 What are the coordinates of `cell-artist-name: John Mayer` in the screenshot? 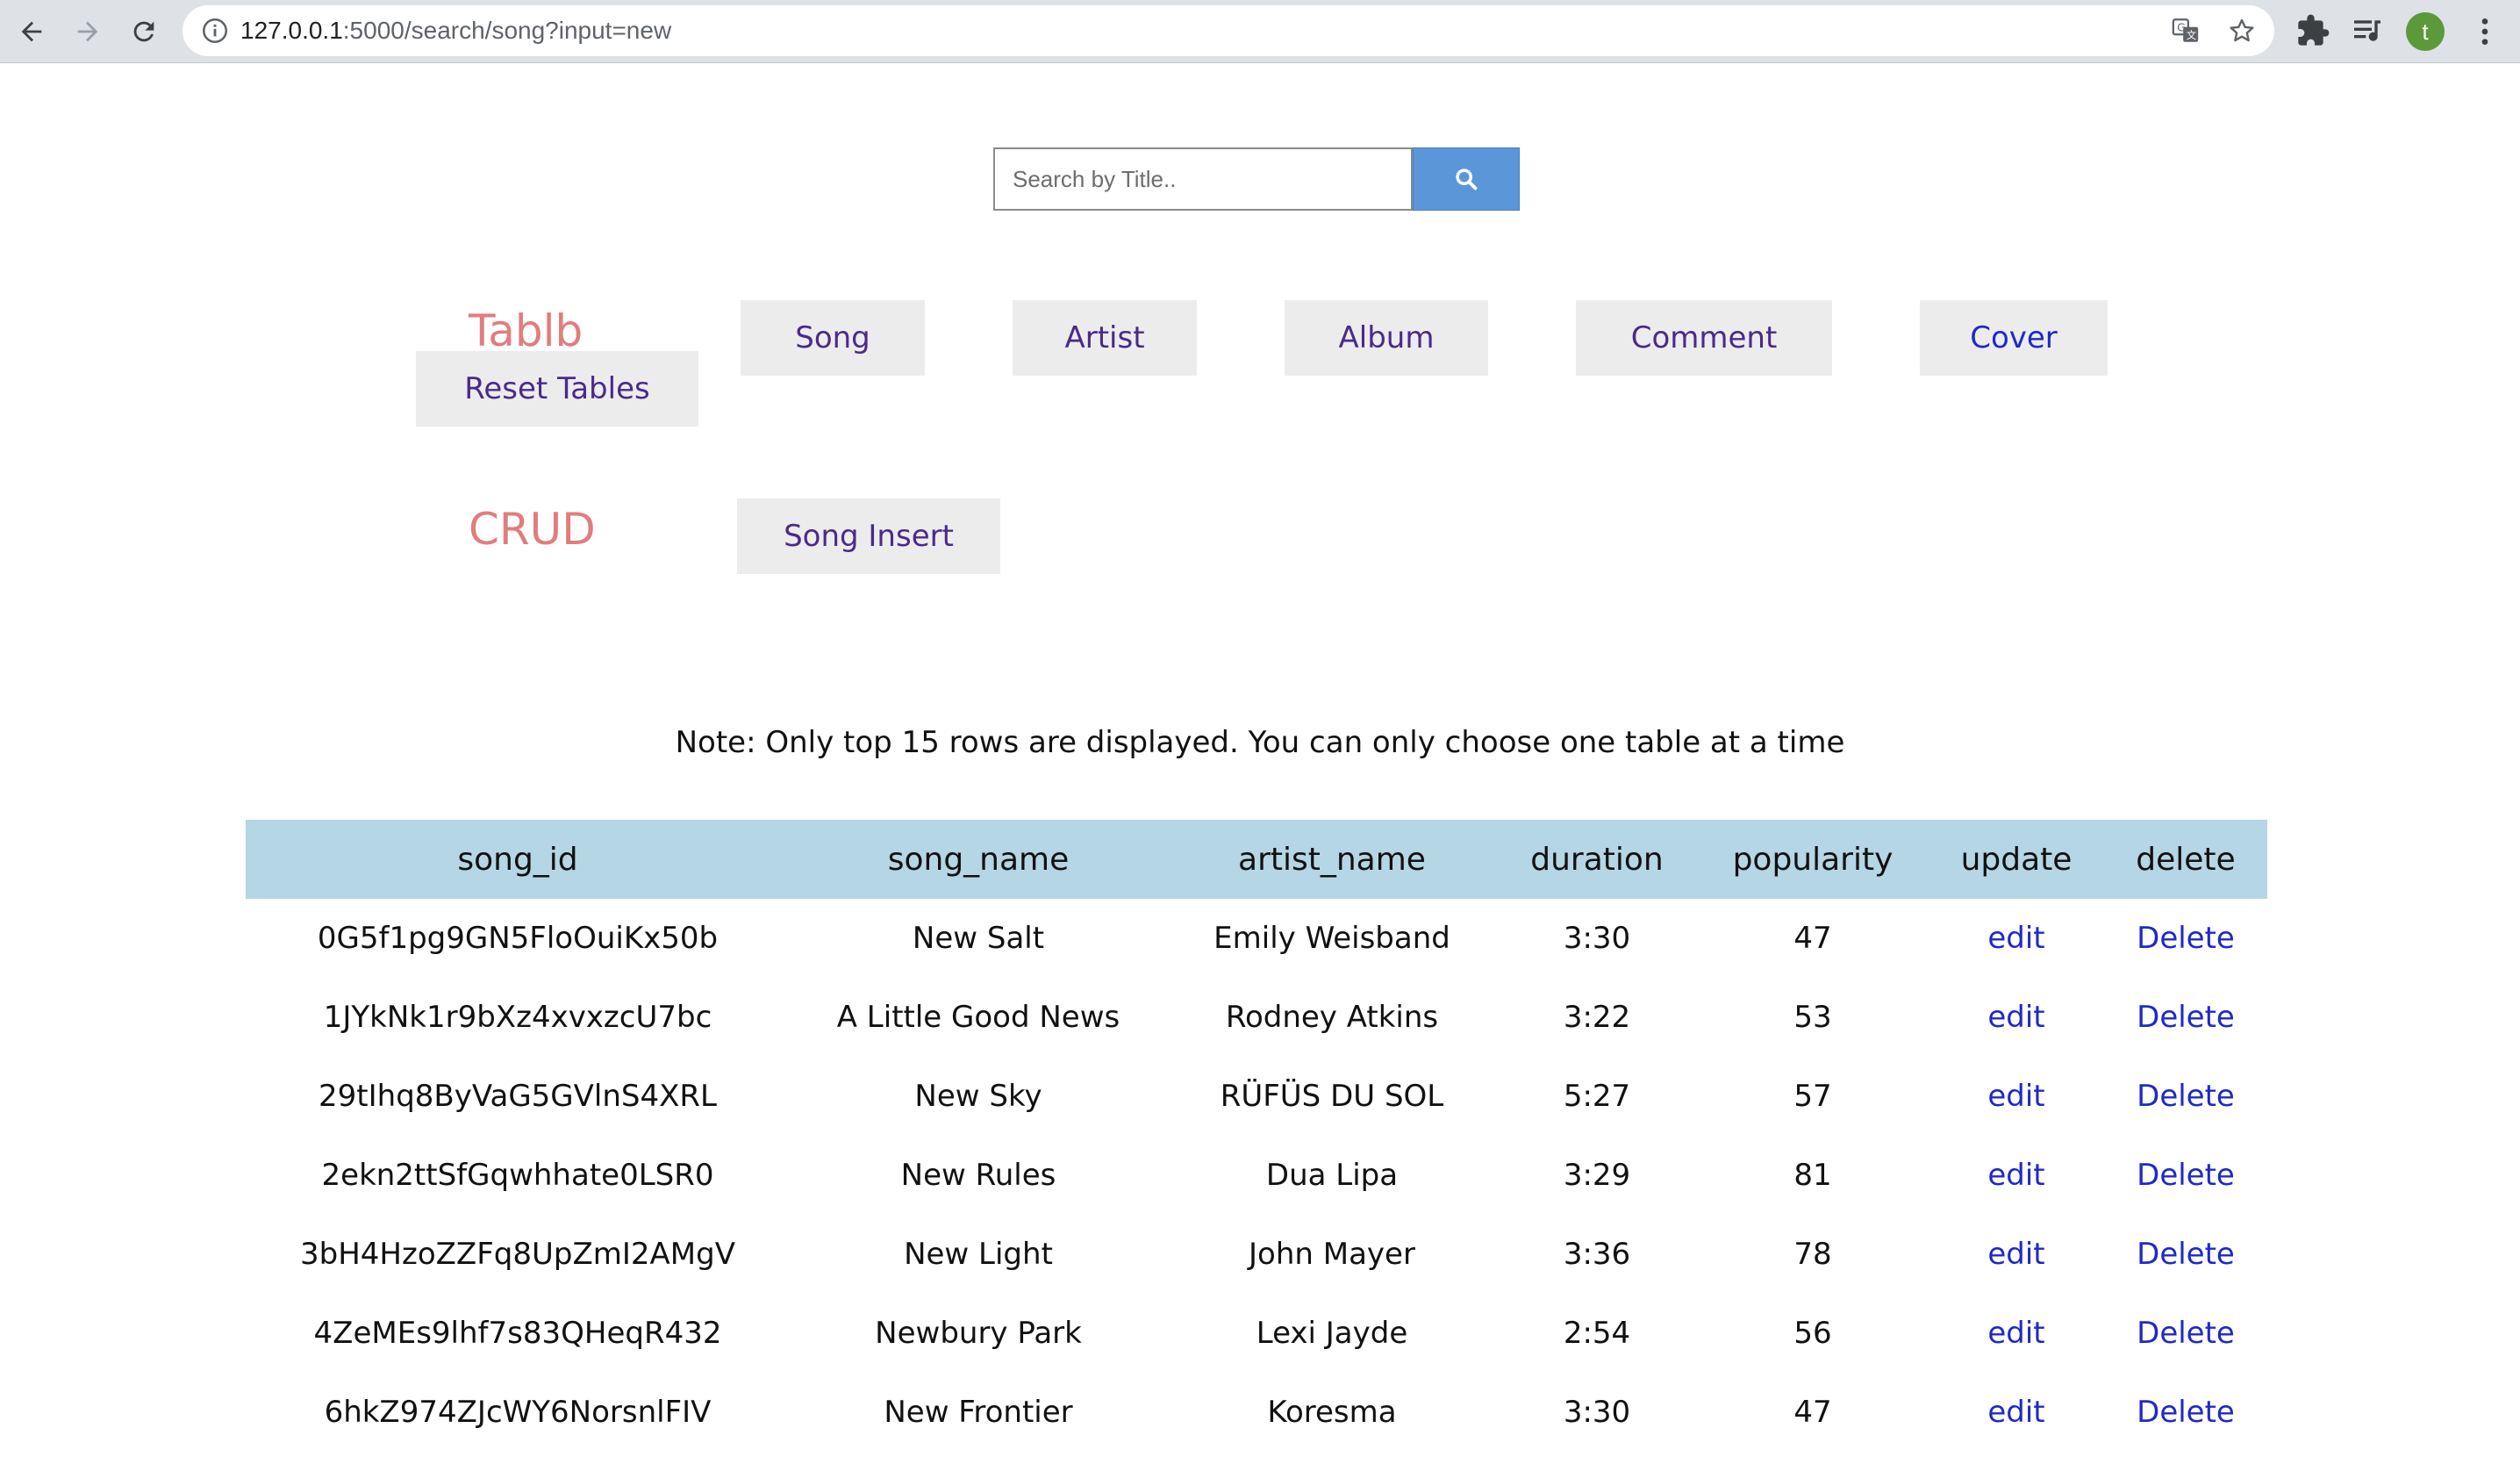 It's located at (1332, 1254).